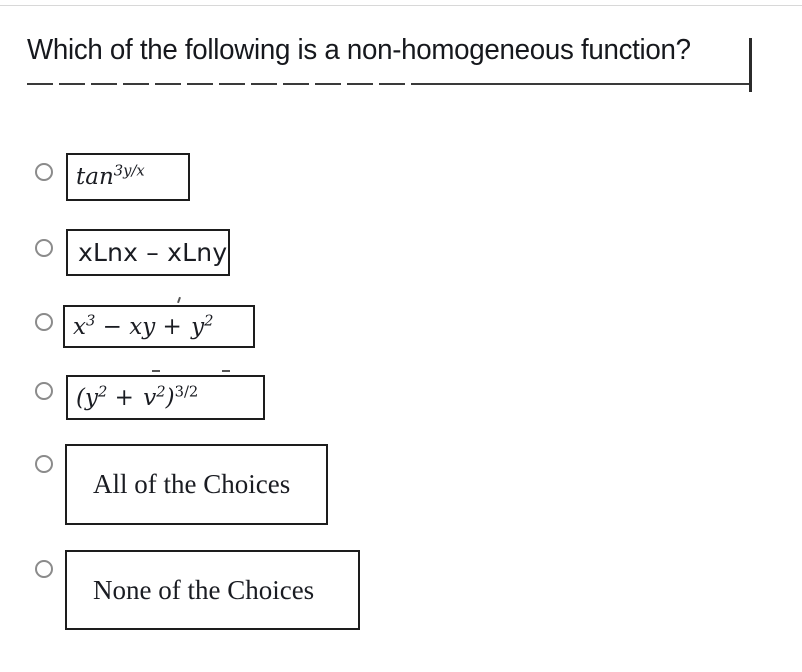  Describe the element at coordinates (143, 325) in the screenshot. I see `answer-text-3: x3 − xy + y2` at that location.